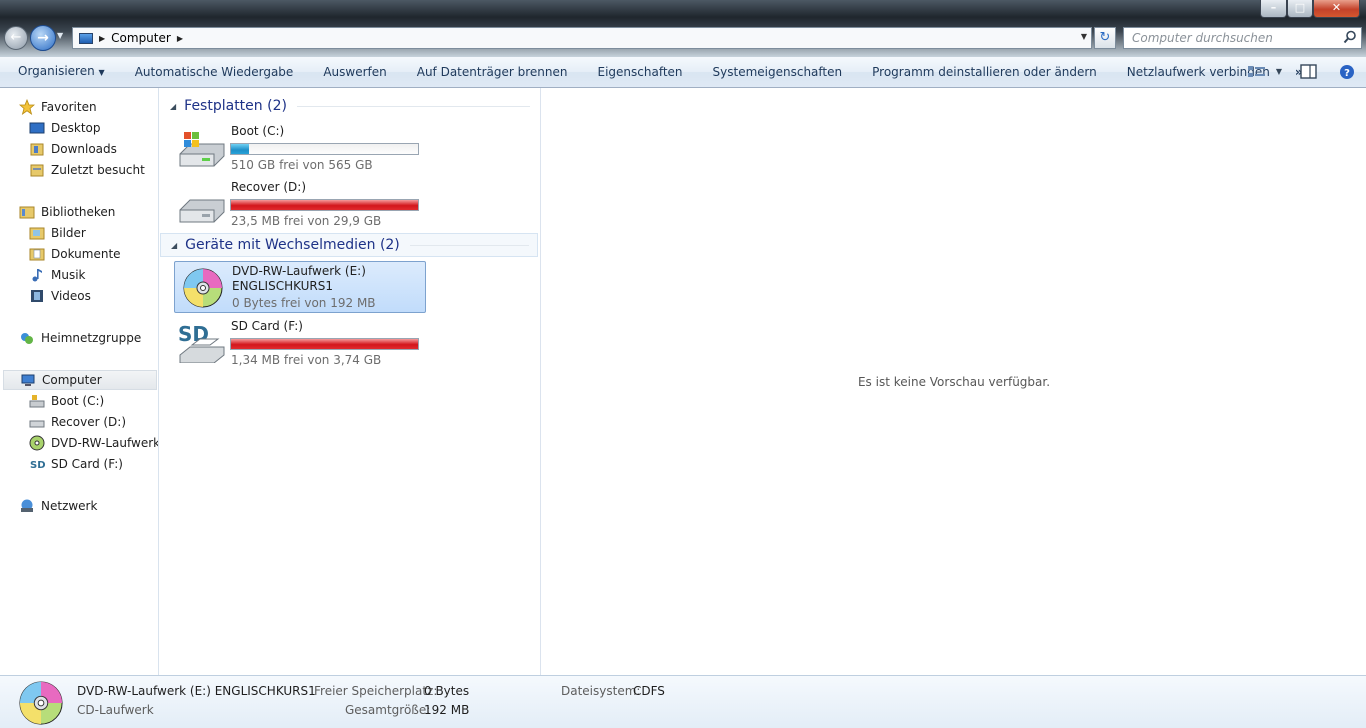 This screenshot has width=1366, height=728. I want to click on network-icon, so click(27, 505).